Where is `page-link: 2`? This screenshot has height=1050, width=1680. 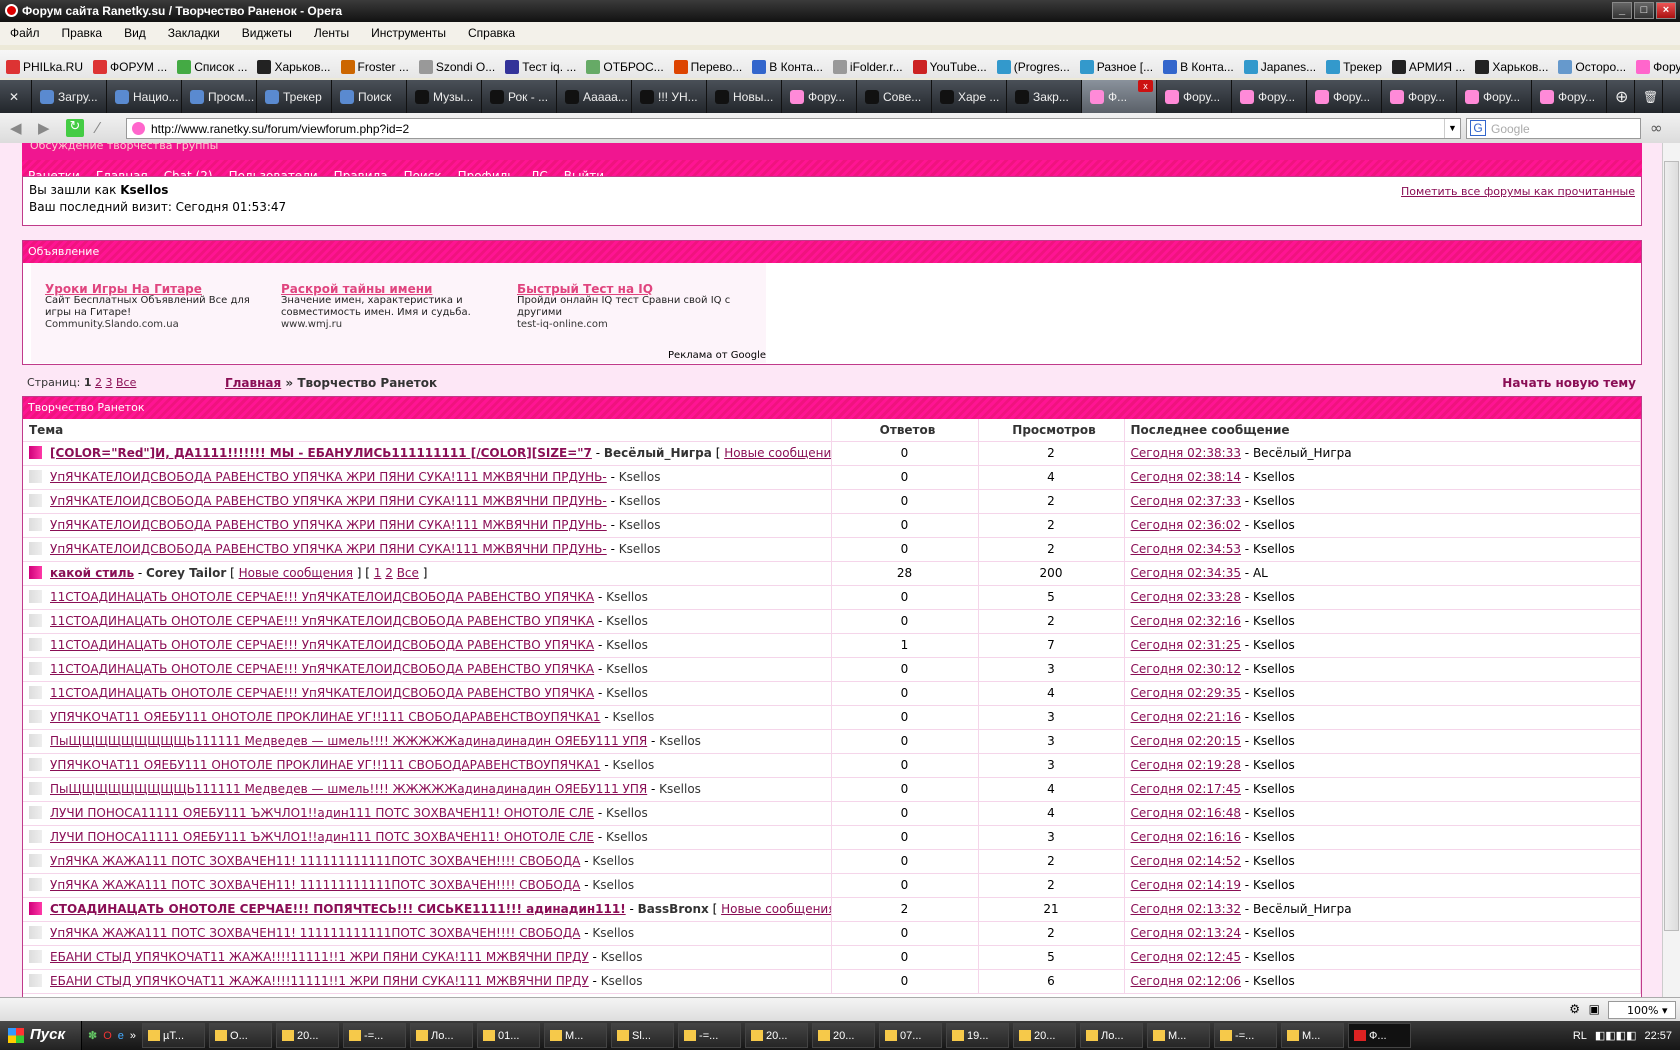 page-link: 2 is located at coordinates (98, 382).